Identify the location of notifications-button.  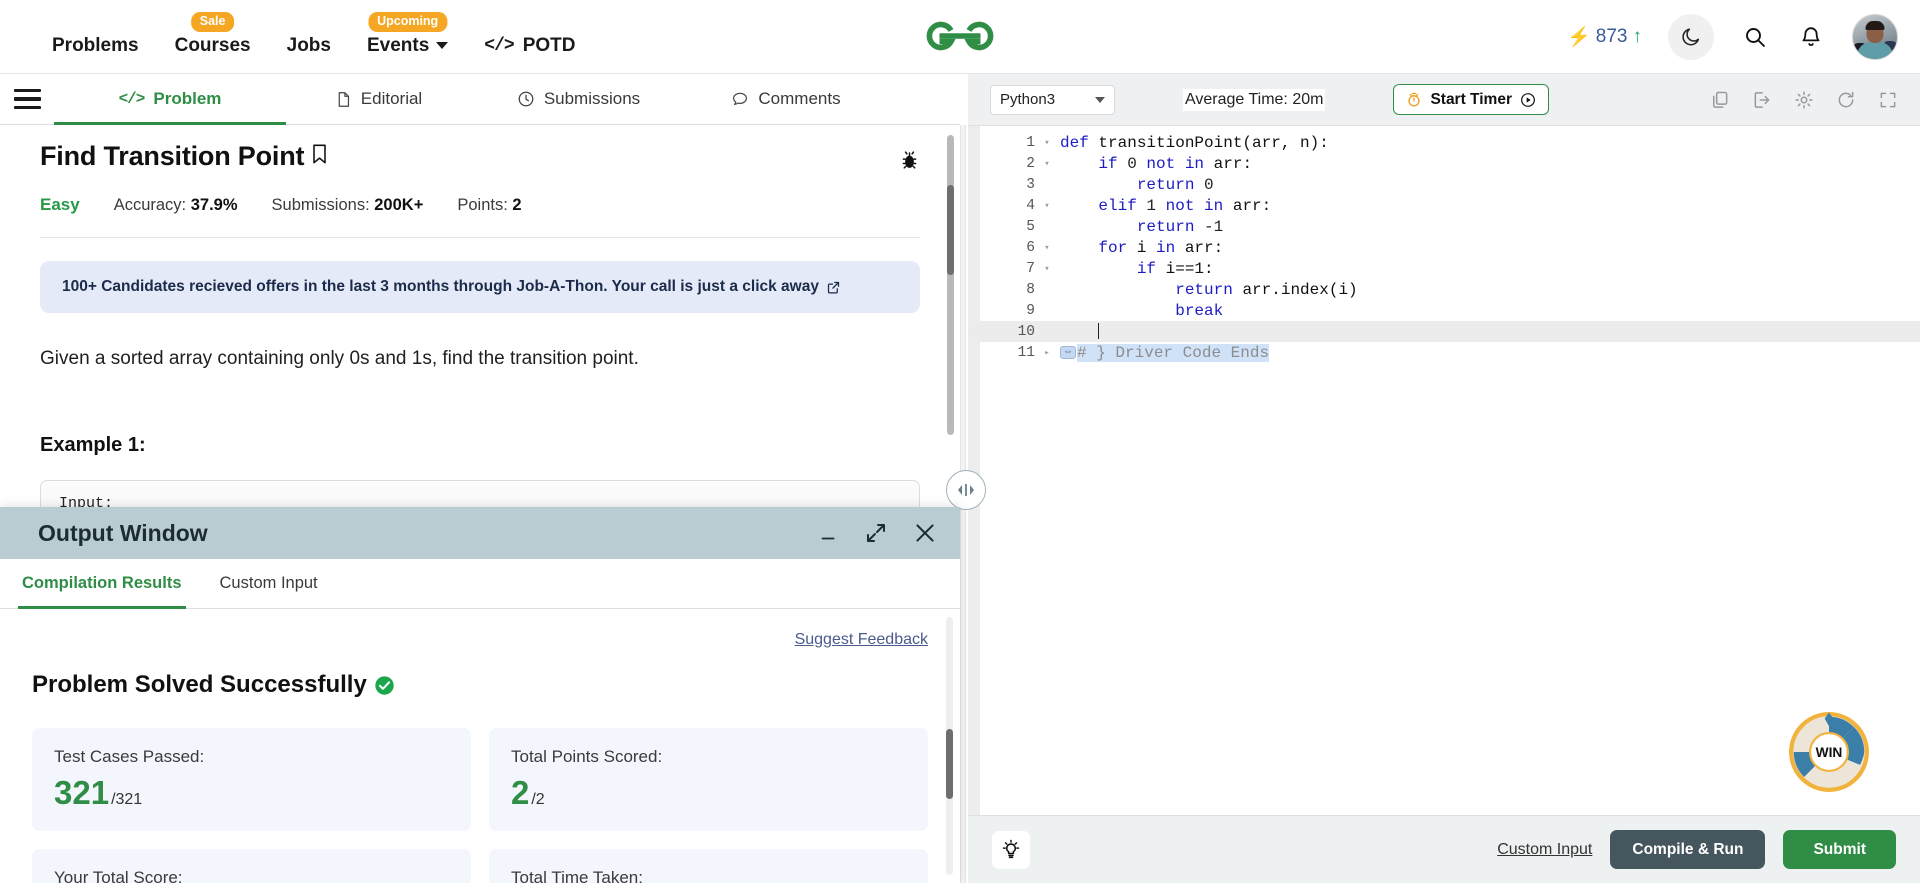
(1811, 37).